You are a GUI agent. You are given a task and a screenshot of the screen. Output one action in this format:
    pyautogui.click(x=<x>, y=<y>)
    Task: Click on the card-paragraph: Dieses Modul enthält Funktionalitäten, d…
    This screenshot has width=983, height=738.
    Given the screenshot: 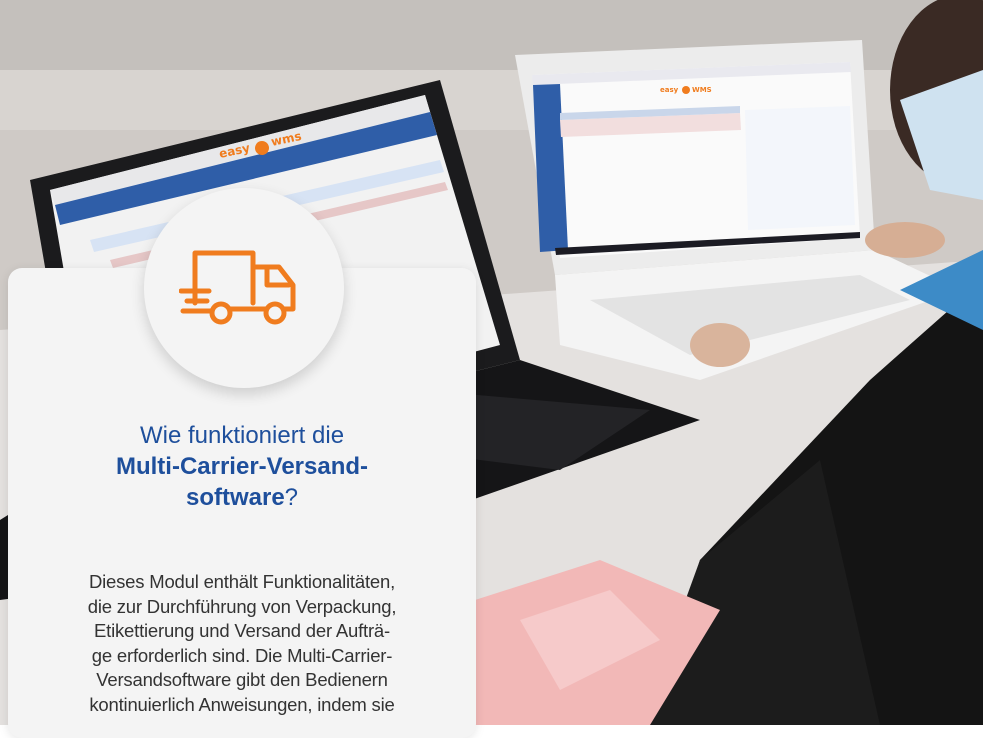 What is the action you would take?
    pyautogui.click(x=242, y=643)
    